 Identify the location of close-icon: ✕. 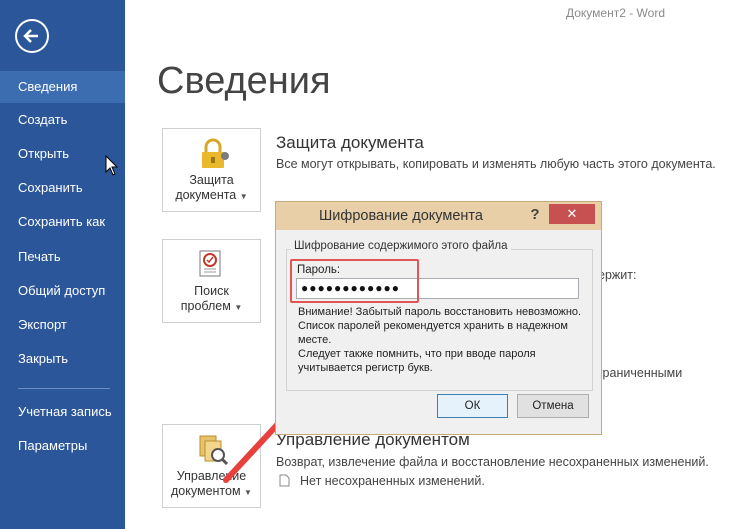
(572, 213).